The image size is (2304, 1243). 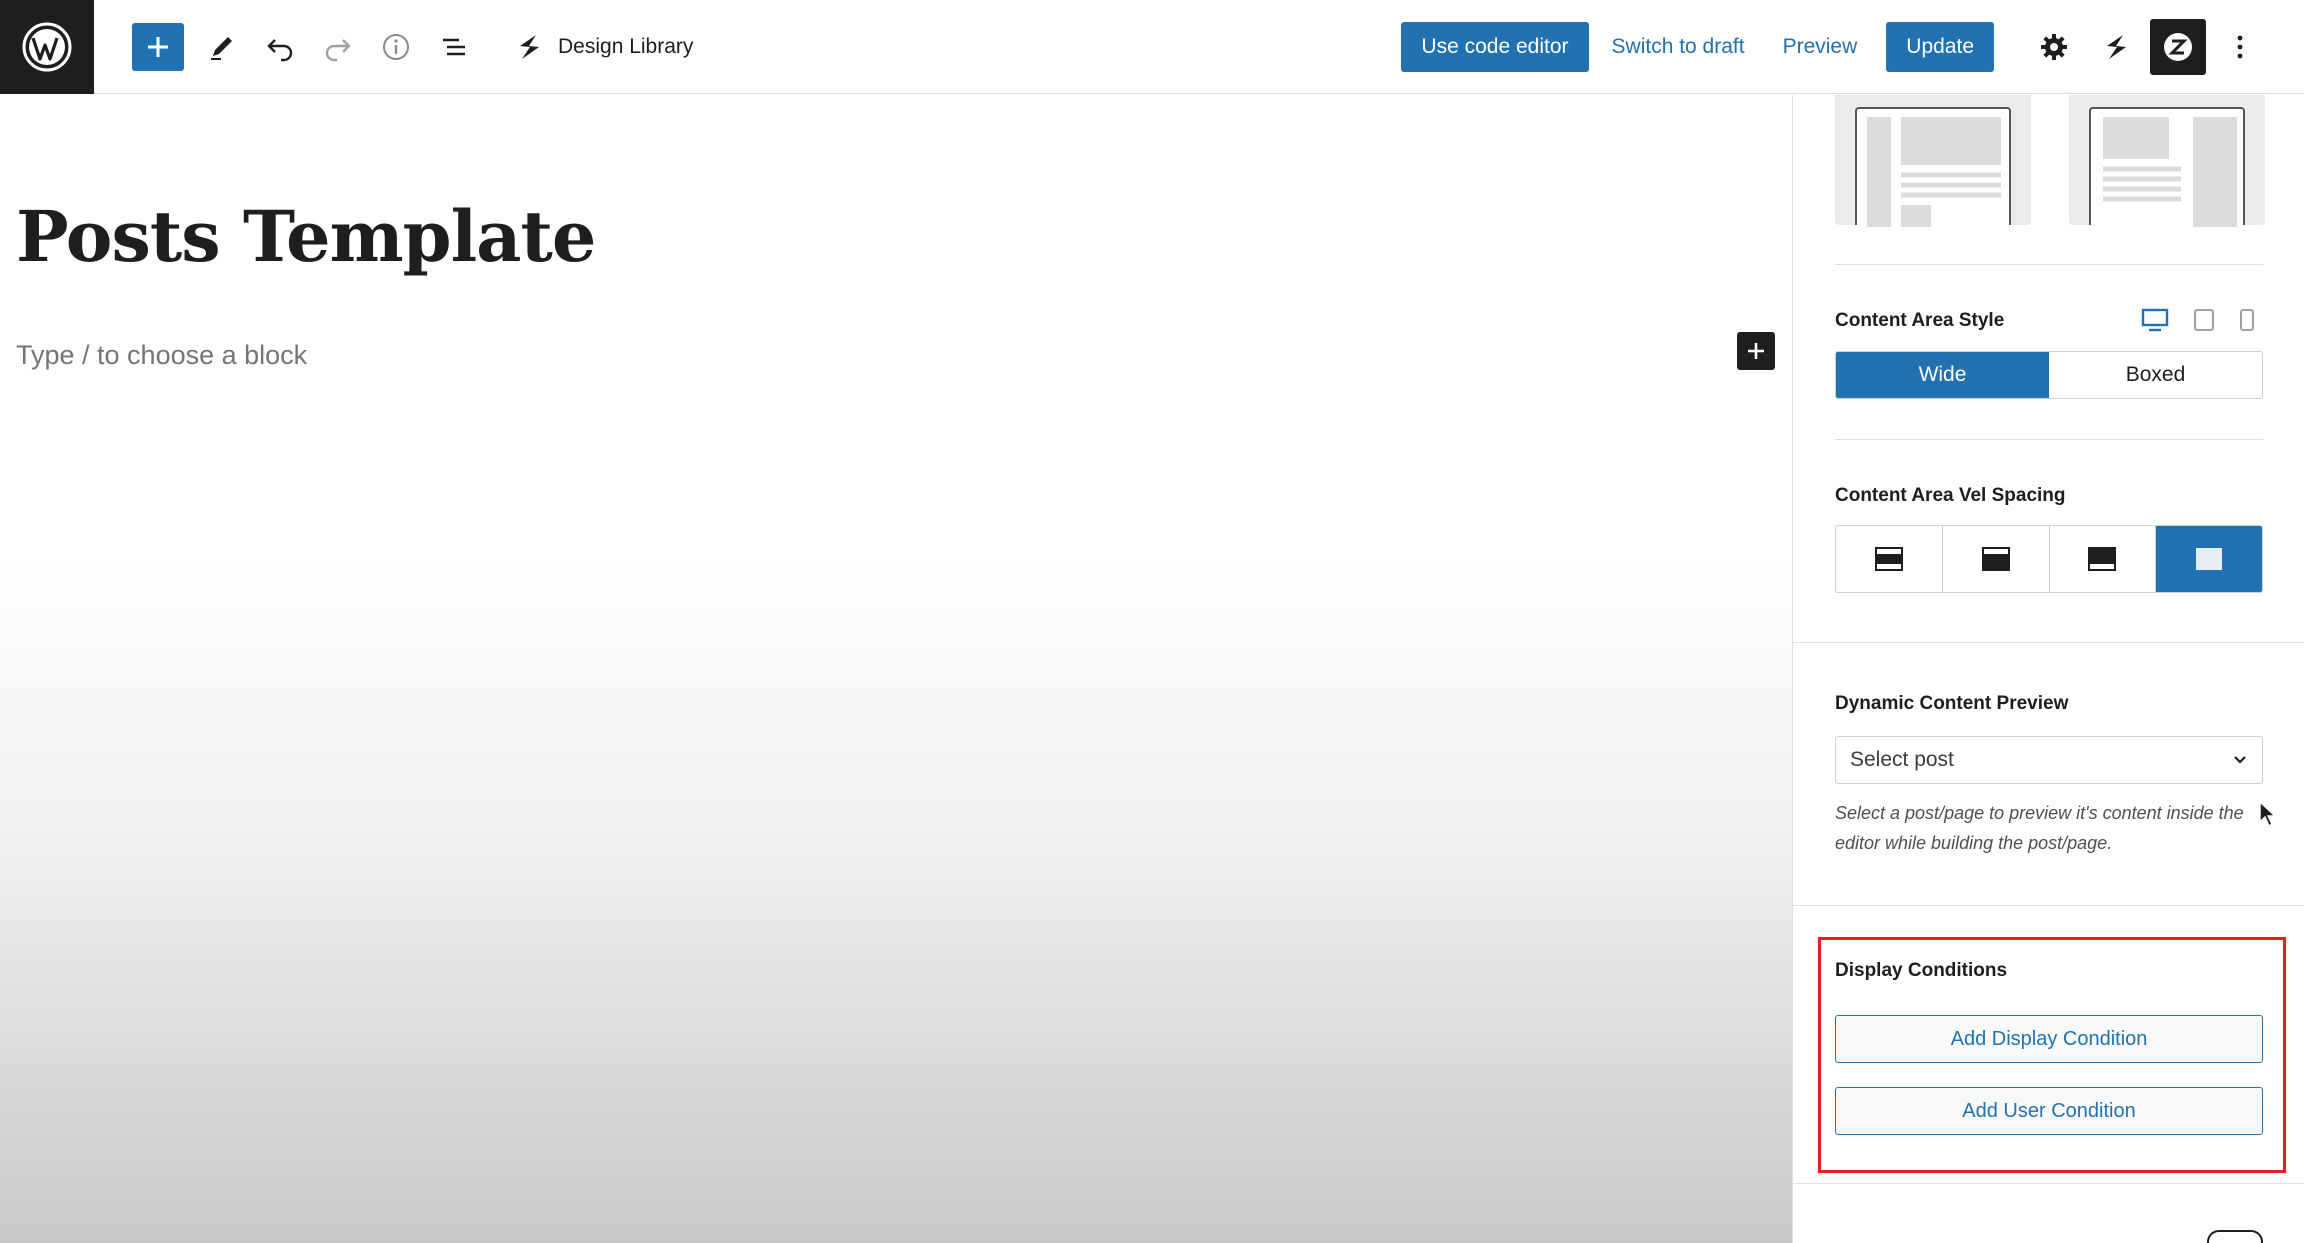 I want to click on add-display-condition-button: Add Display Condition, so click(x=2049, y=1039).